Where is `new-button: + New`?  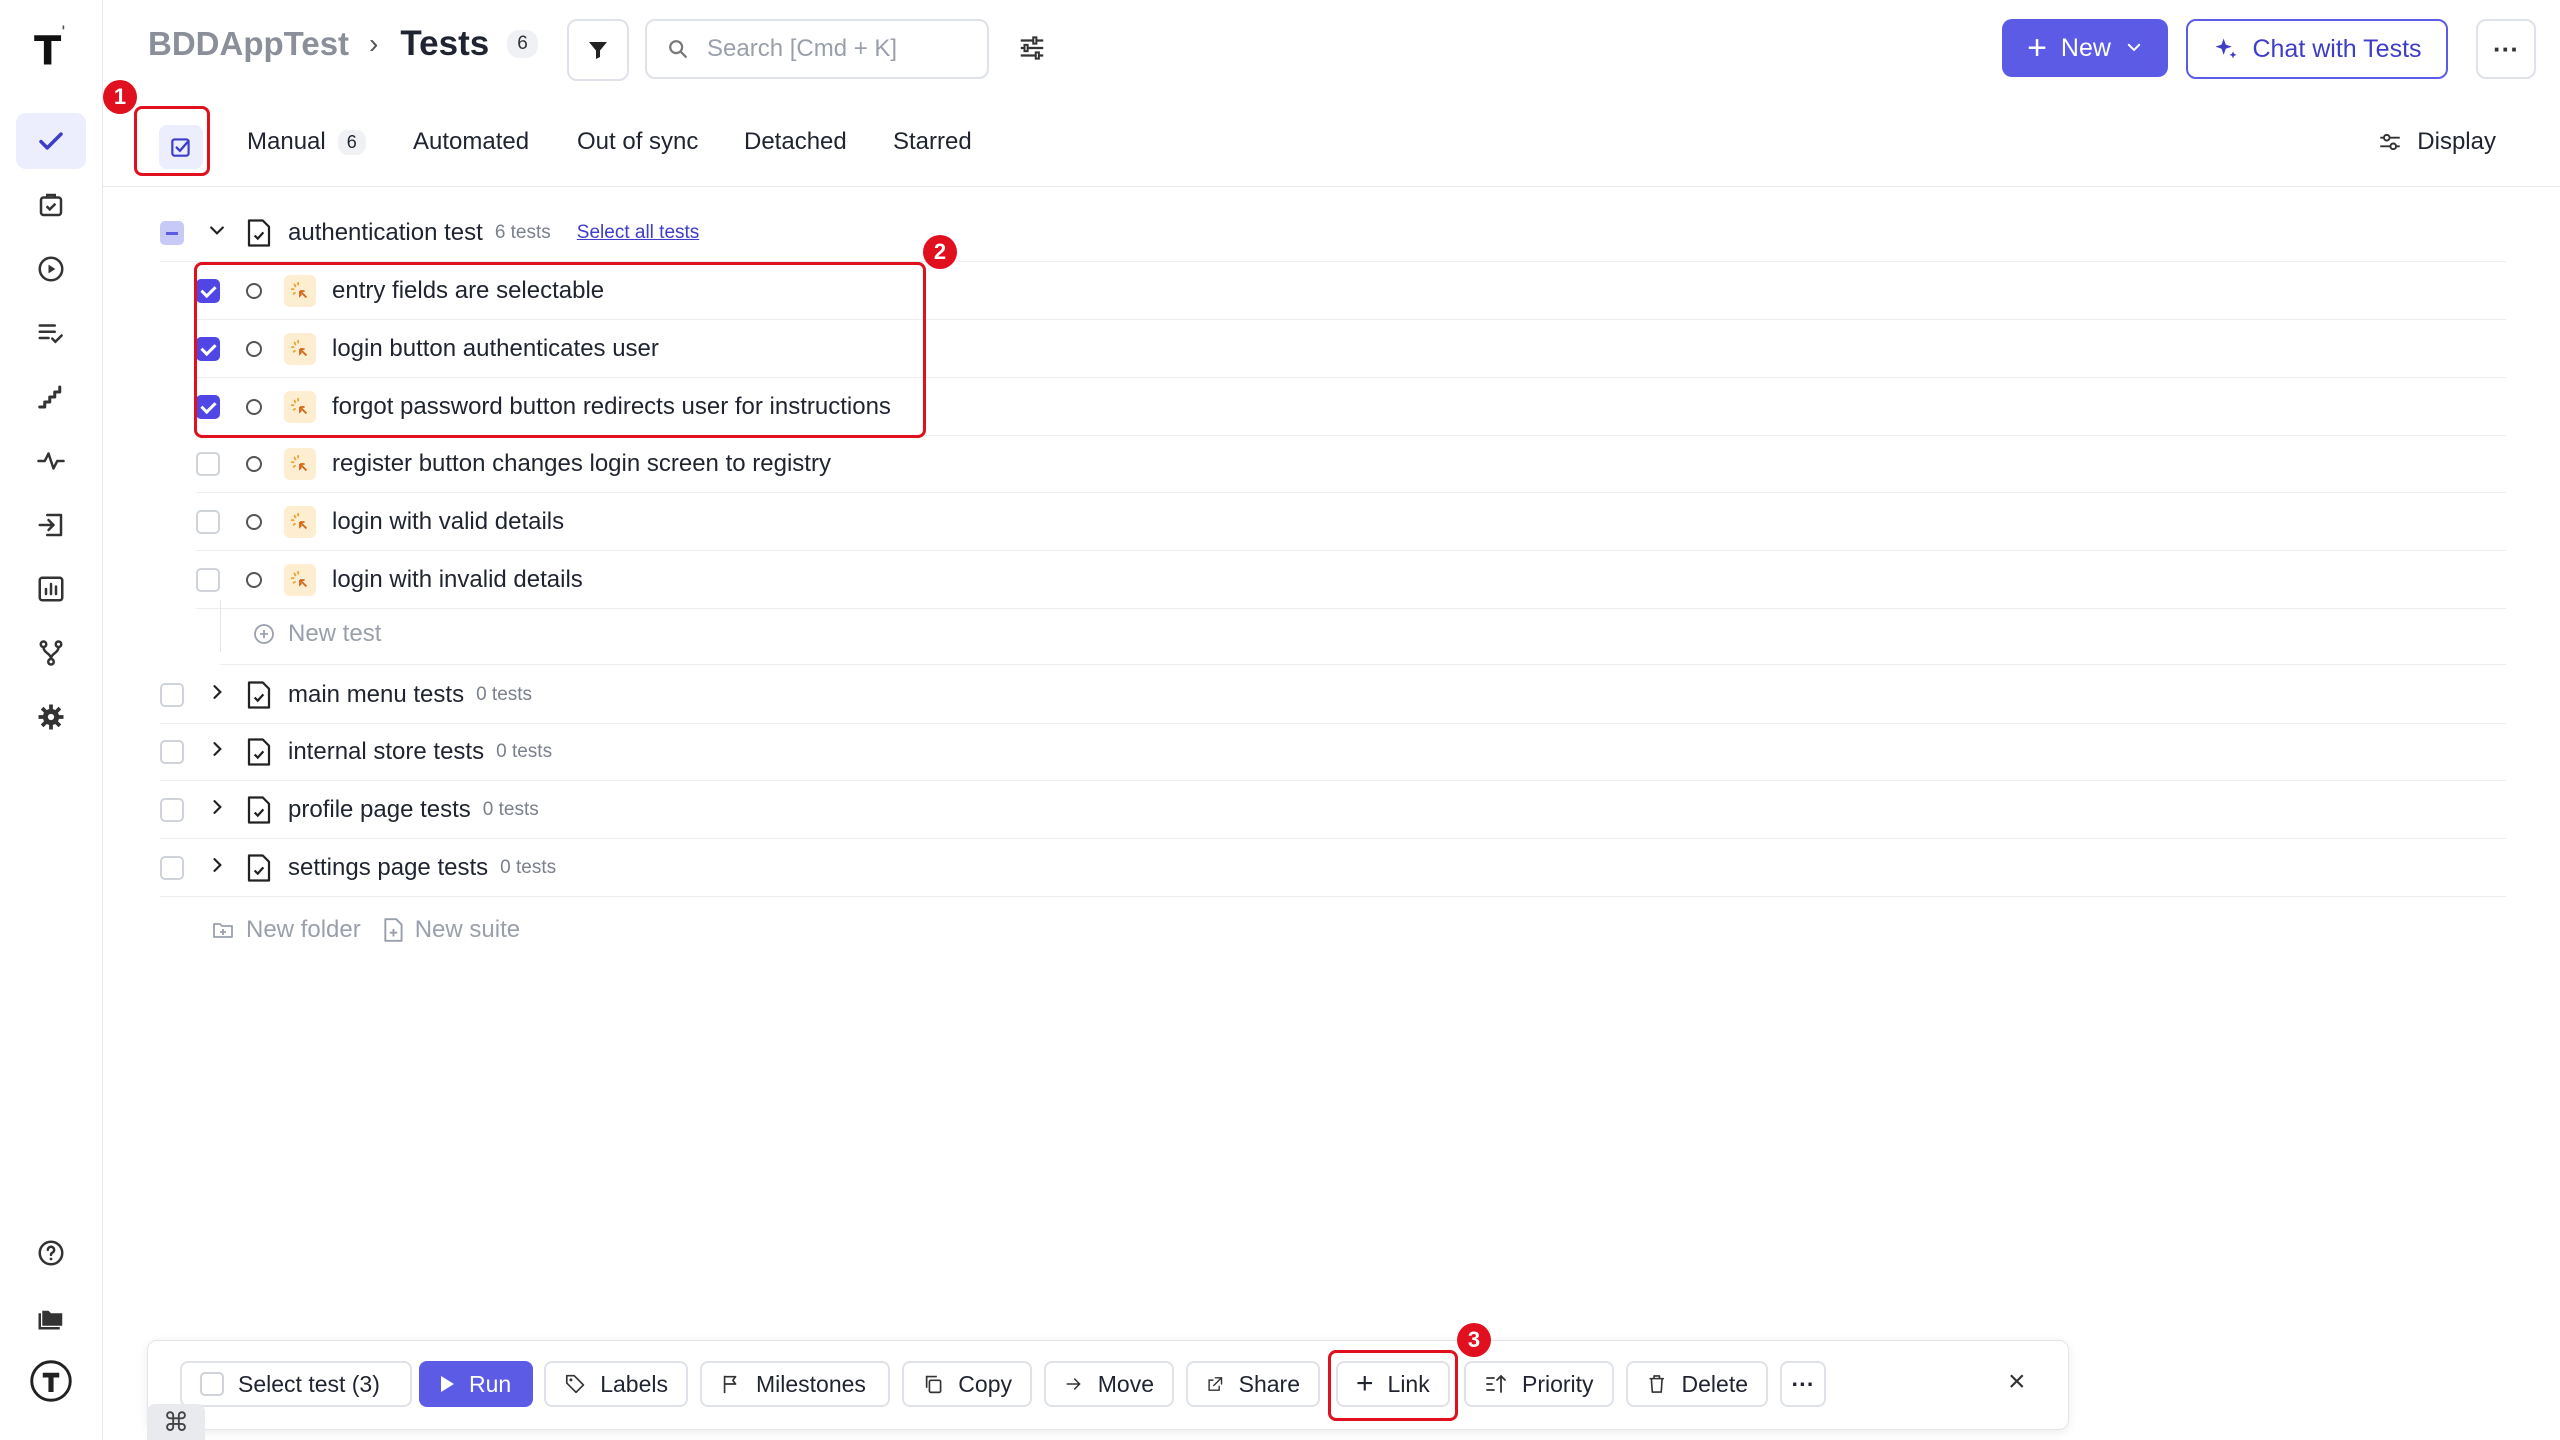 new-button: + New is located at coordinates (2085, 48).